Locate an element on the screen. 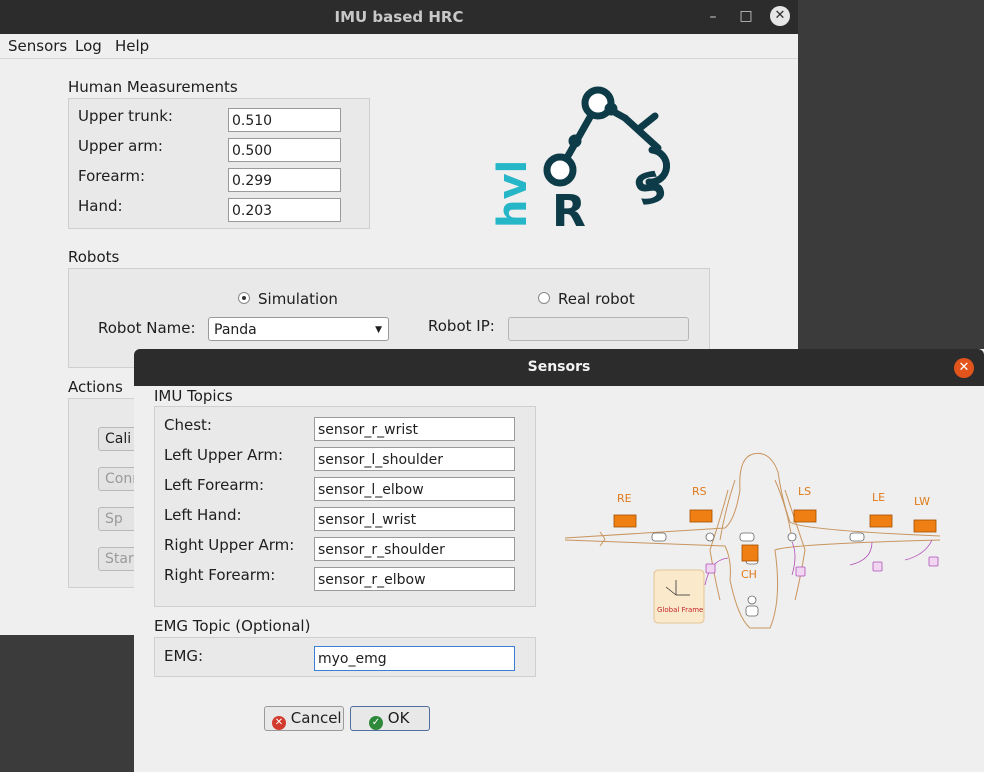 This screenshot has height=772, width=984. upper-trunk-label: Upper trunk: is located at coordinates (125, 116).